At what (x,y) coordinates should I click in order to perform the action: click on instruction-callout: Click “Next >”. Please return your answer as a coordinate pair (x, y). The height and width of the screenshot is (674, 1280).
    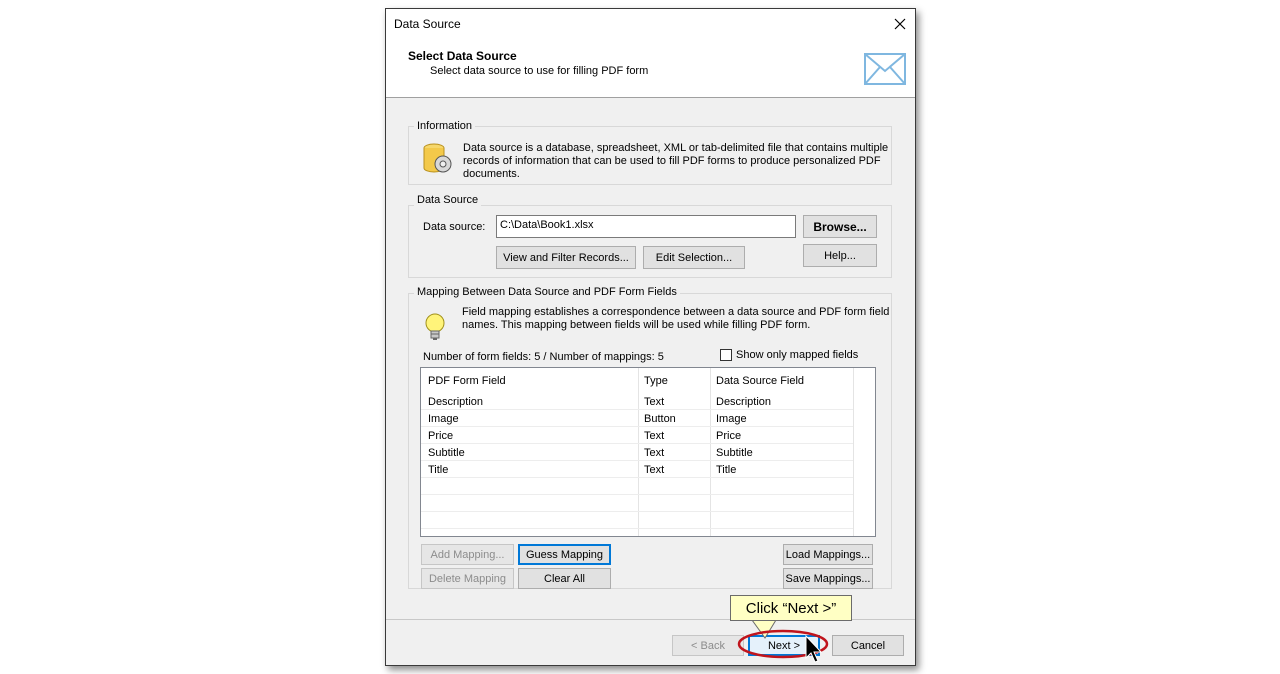
    Looking at the image, I should click on (791, 608).